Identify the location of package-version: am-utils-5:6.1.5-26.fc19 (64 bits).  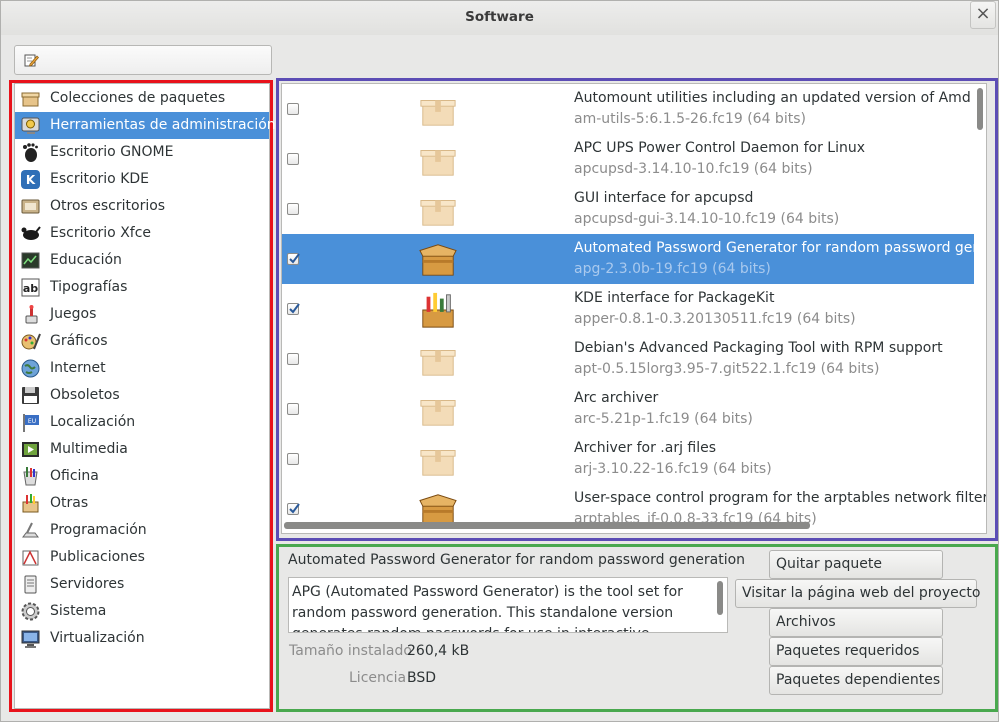
(690, 119).